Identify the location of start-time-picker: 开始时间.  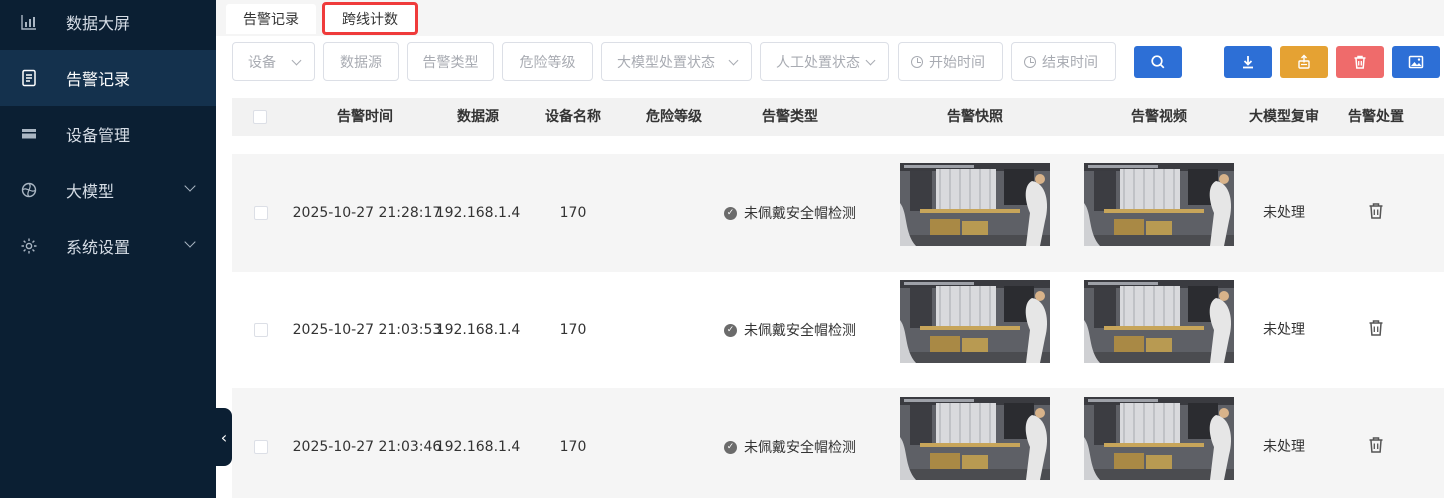
(950, 61).